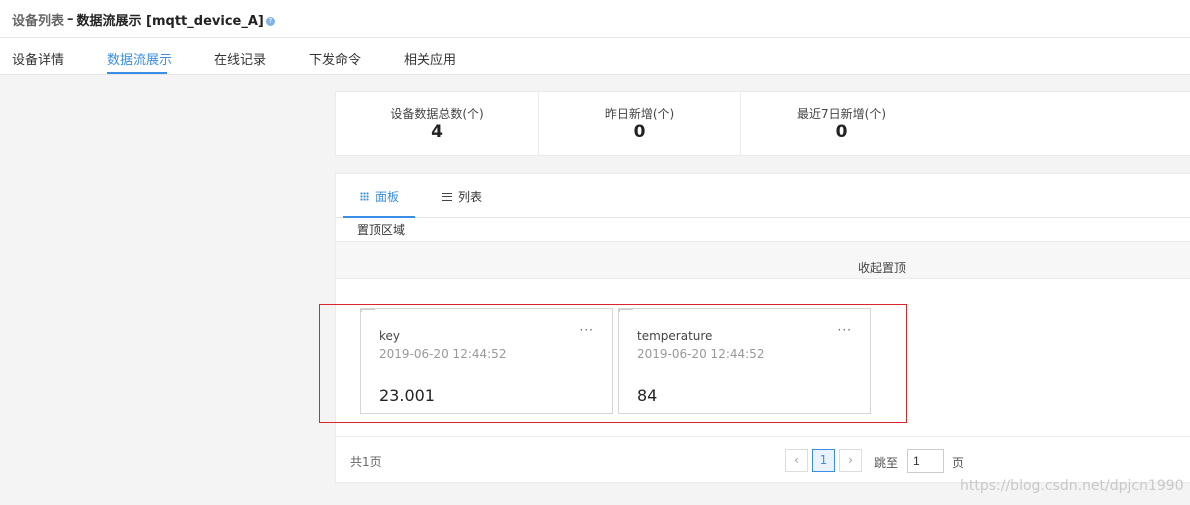  Describe the element at coordinates (850, 460) in the screenshot. I see `next-page-button: ›` at that location.